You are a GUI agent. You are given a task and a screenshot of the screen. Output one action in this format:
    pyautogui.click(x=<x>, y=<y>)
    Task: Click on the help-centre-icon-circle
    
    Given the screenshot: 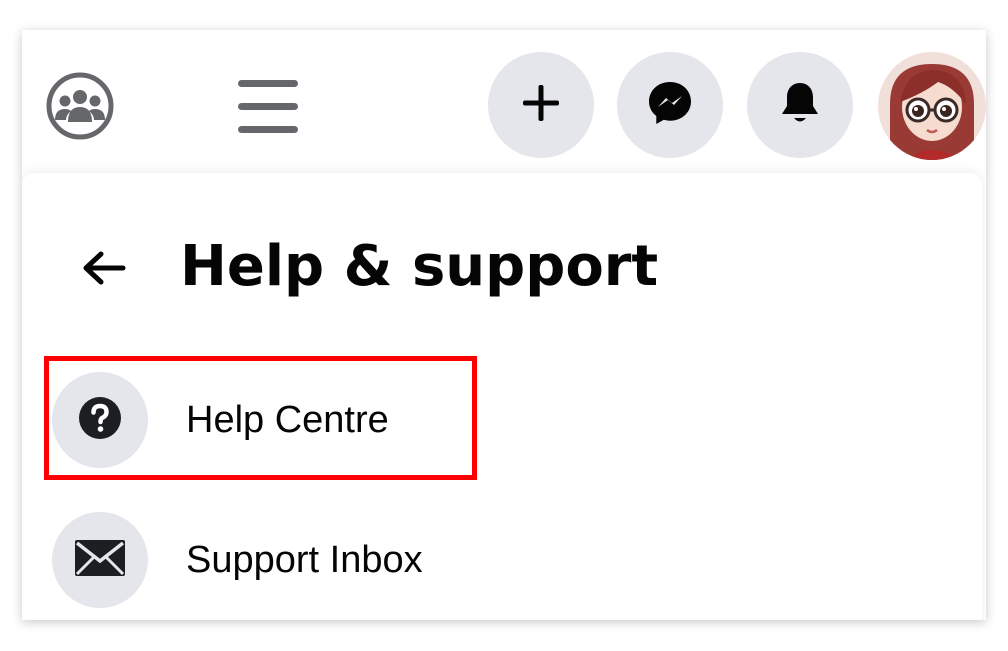 What is the action you would take?
    pyautogui.click(x=100, y=420)
    